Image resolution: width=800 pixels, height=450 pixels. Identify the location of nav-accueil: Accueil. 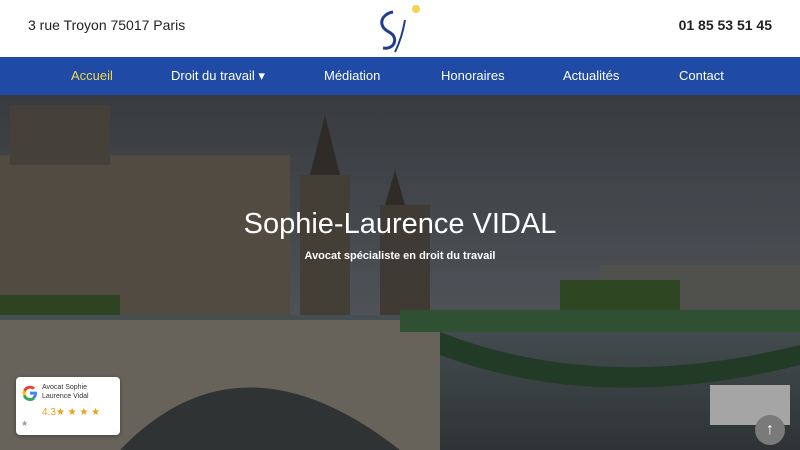
(92, 75).